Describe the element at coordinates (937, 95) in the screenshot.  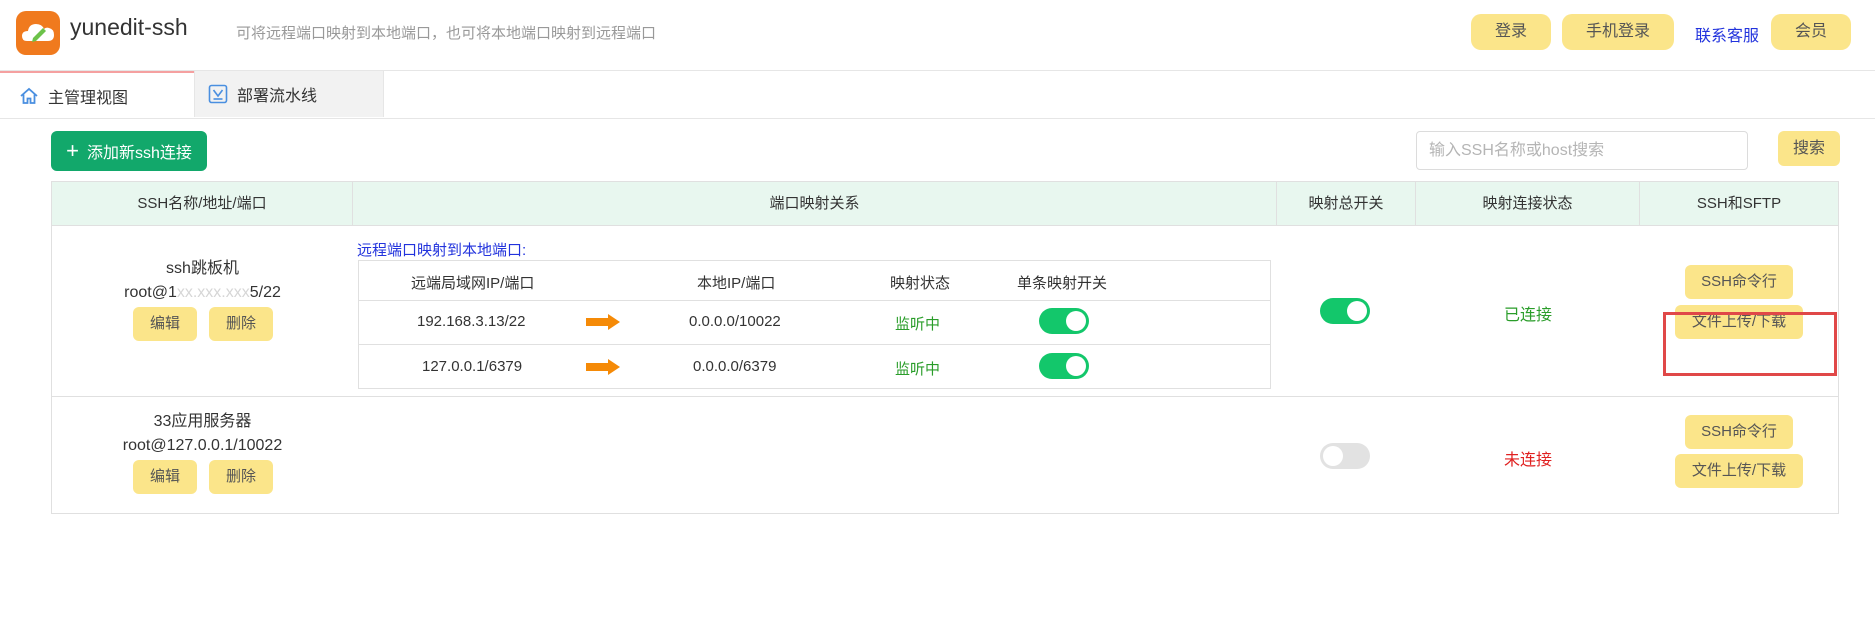
I see `tab-bar: 主管理视图 部署流水线` at that location.